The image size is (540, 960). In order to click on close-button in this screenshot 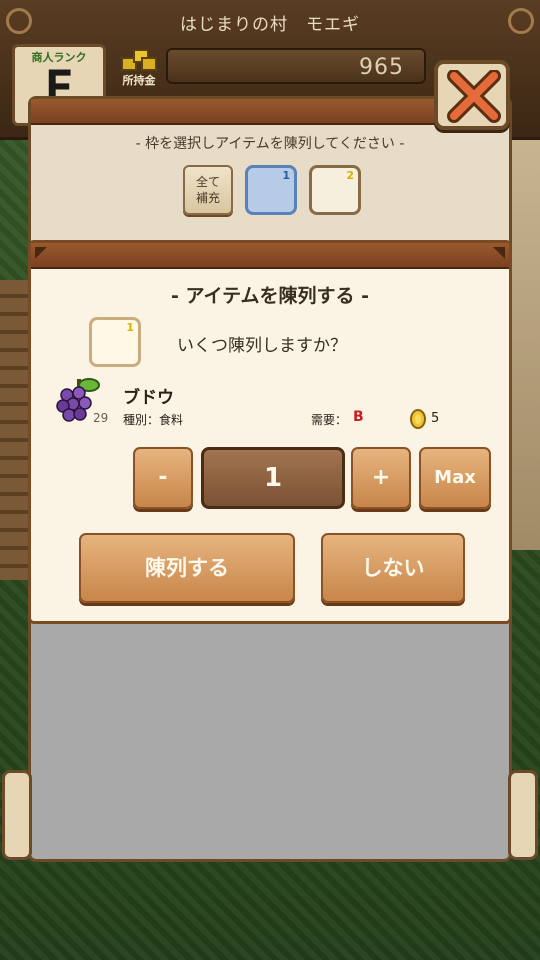, I will do `click(472, 95)`.